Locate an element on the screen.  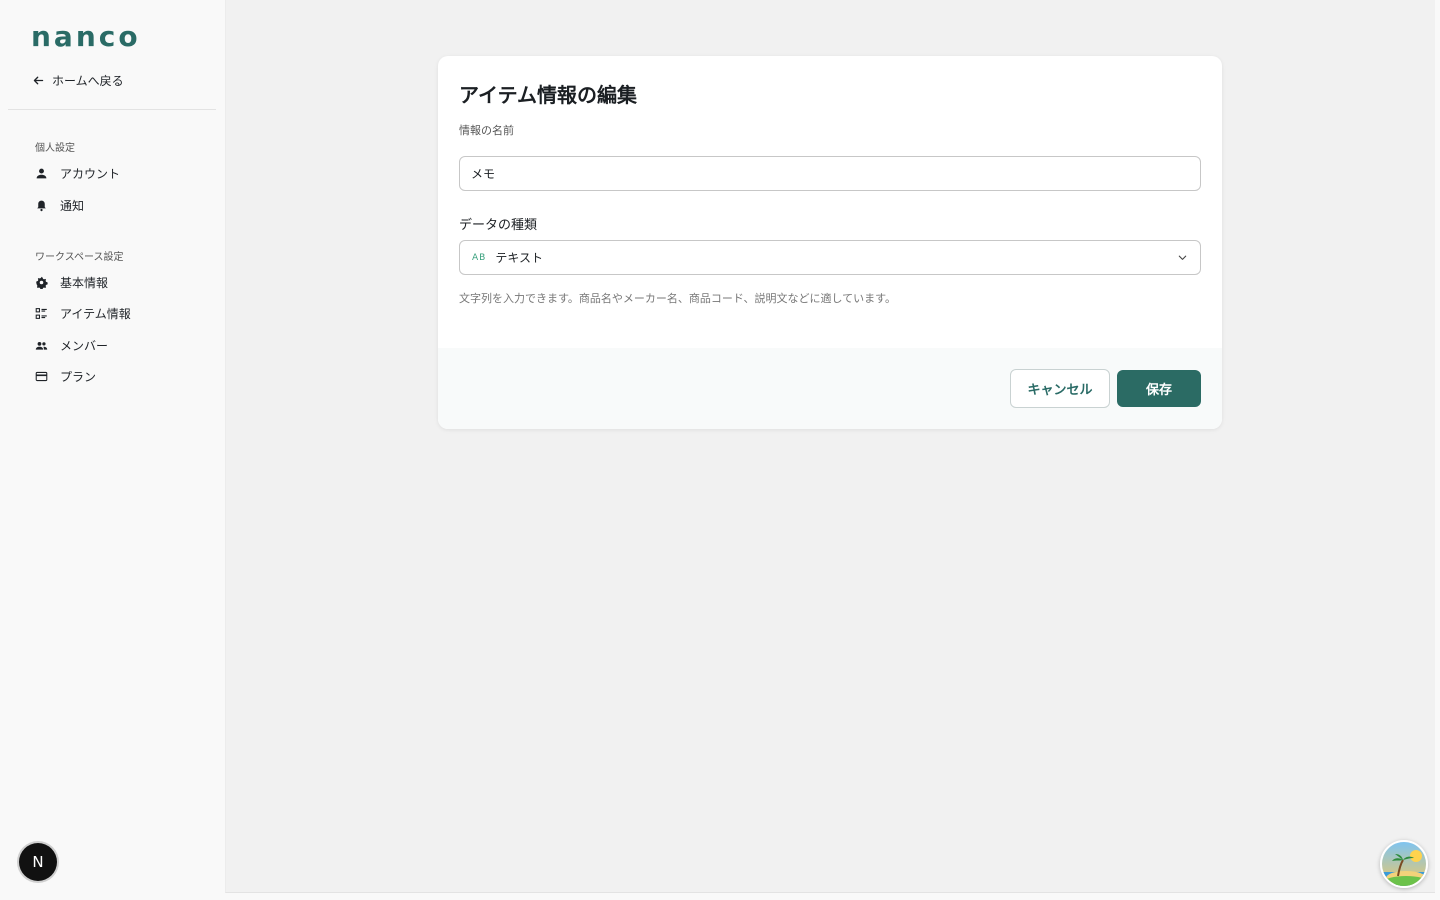
sidebar-item-plan: プラン is located at coordinates (65, 376).